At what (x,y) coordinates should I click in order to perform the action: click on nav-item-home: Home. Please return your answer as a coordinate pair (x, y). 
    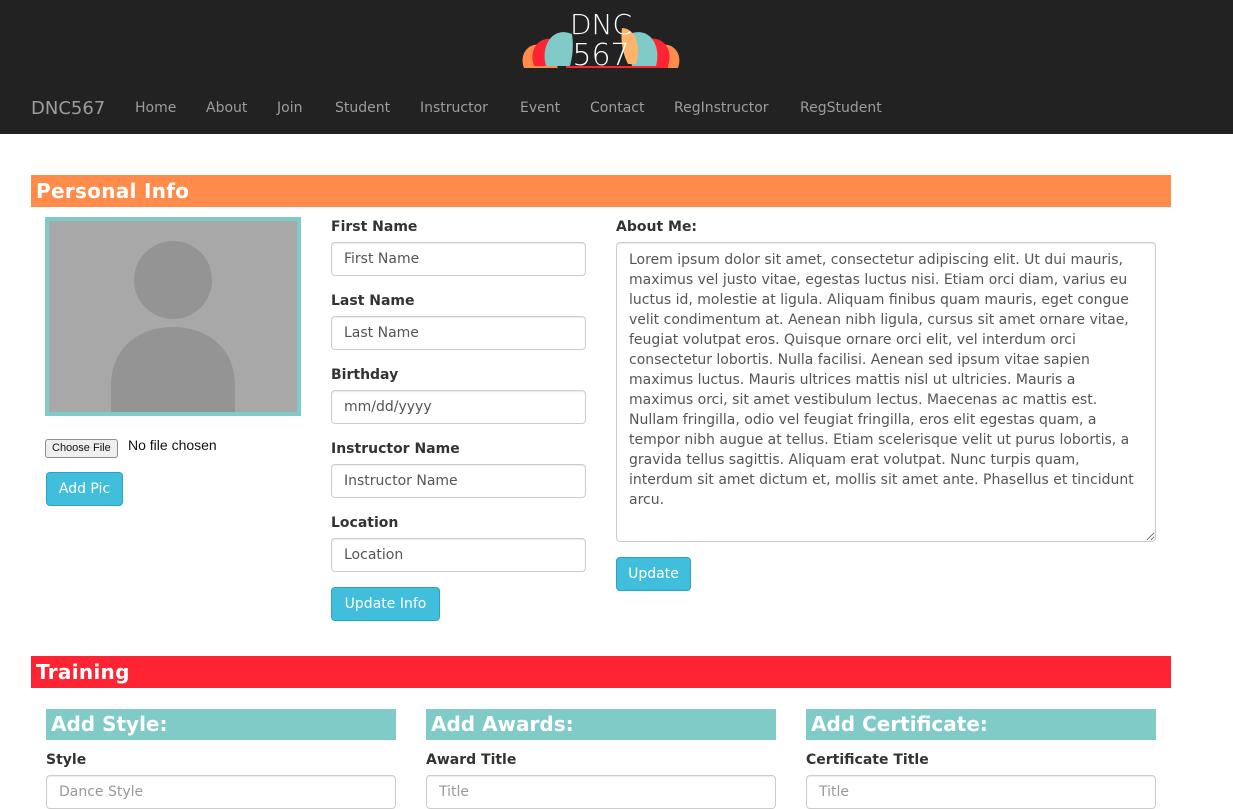
    Looking at the image, I should click on (155, 108).